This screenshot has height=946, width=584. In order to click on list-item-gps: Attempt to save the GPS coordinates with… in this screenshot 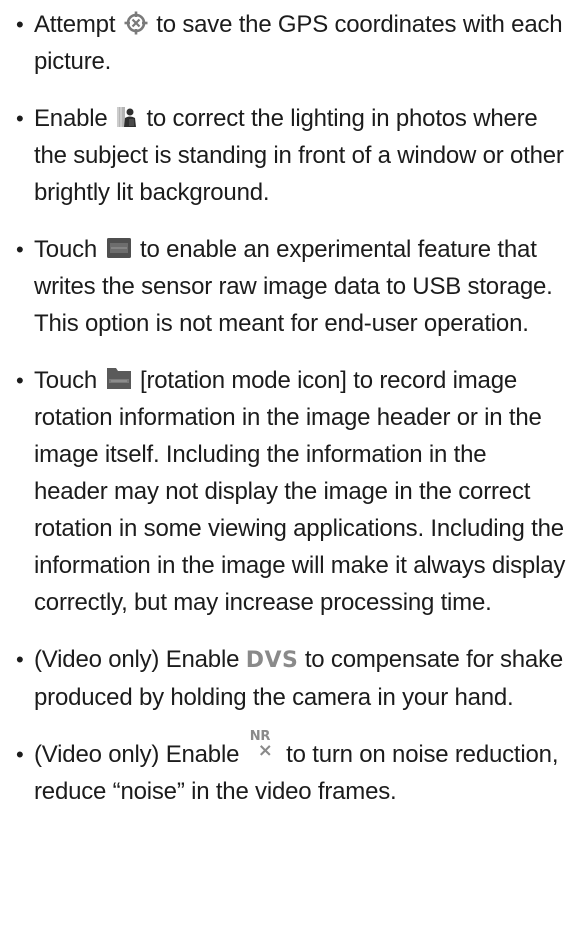, I will do `click(290, 43)`.